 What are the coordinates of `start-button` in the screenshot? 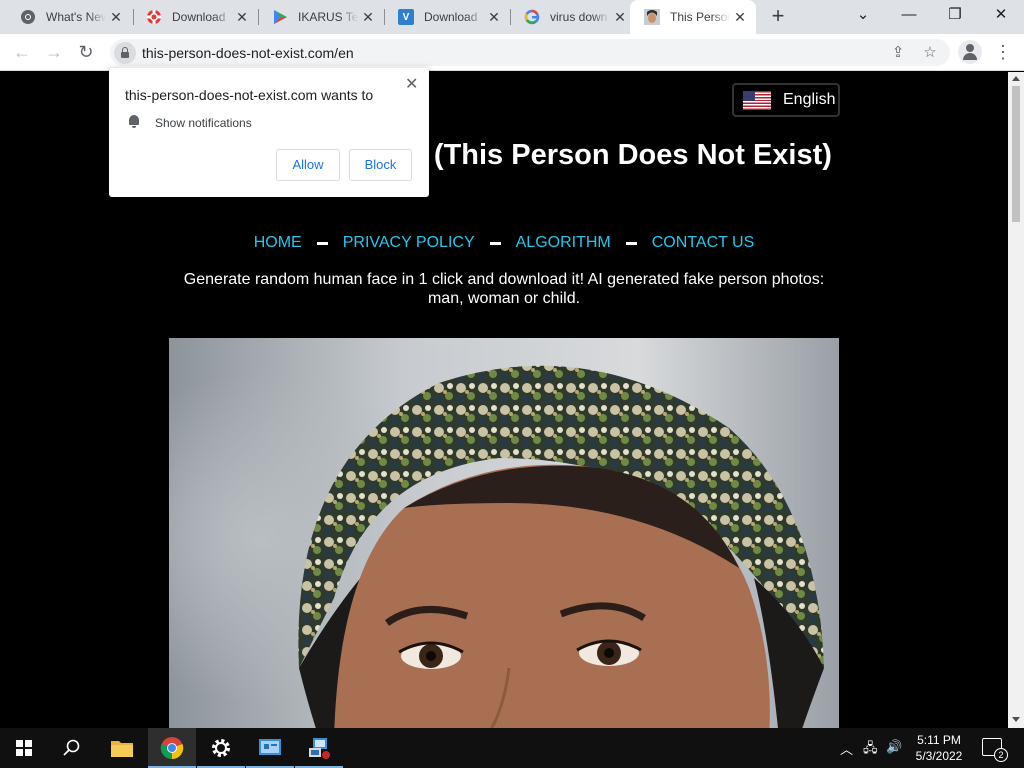 It's located at (24, 748).